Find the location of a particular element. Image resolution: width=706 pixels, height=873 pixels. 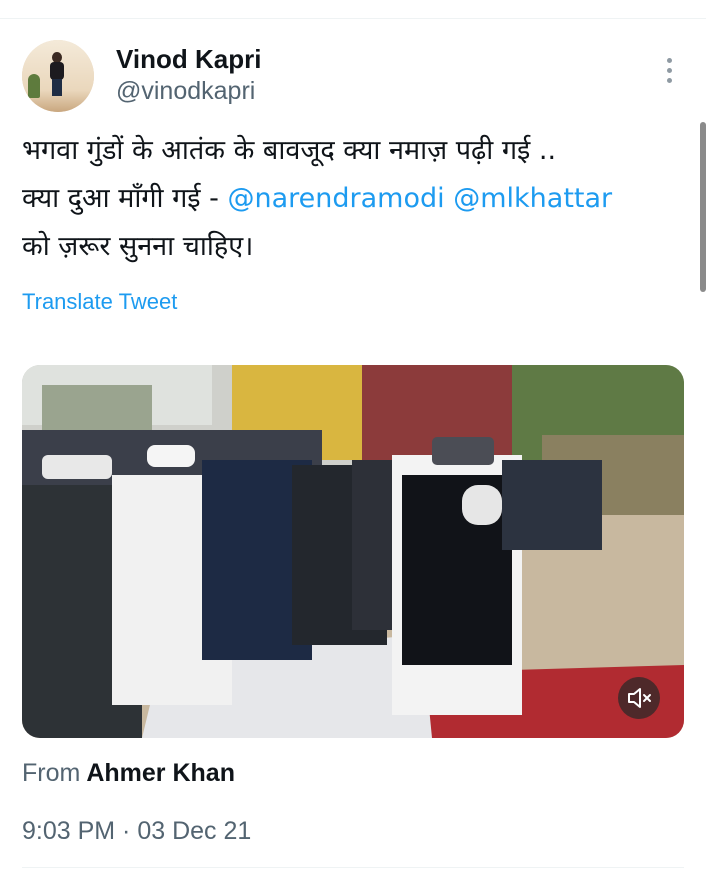

avatar-person-torso is located at coordinates (57, 71).